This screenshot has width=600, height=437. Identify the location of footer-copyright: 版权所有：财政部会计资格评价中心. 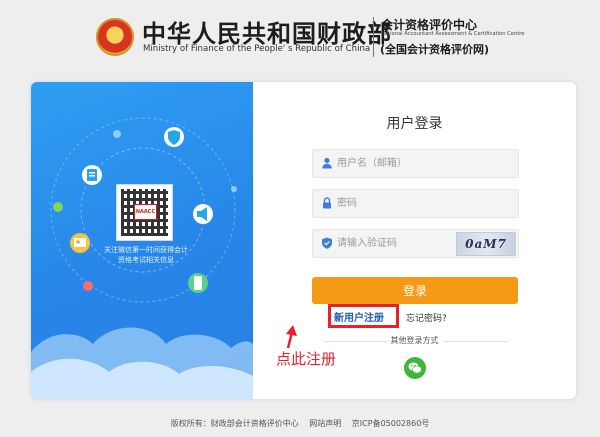
(234, 423).